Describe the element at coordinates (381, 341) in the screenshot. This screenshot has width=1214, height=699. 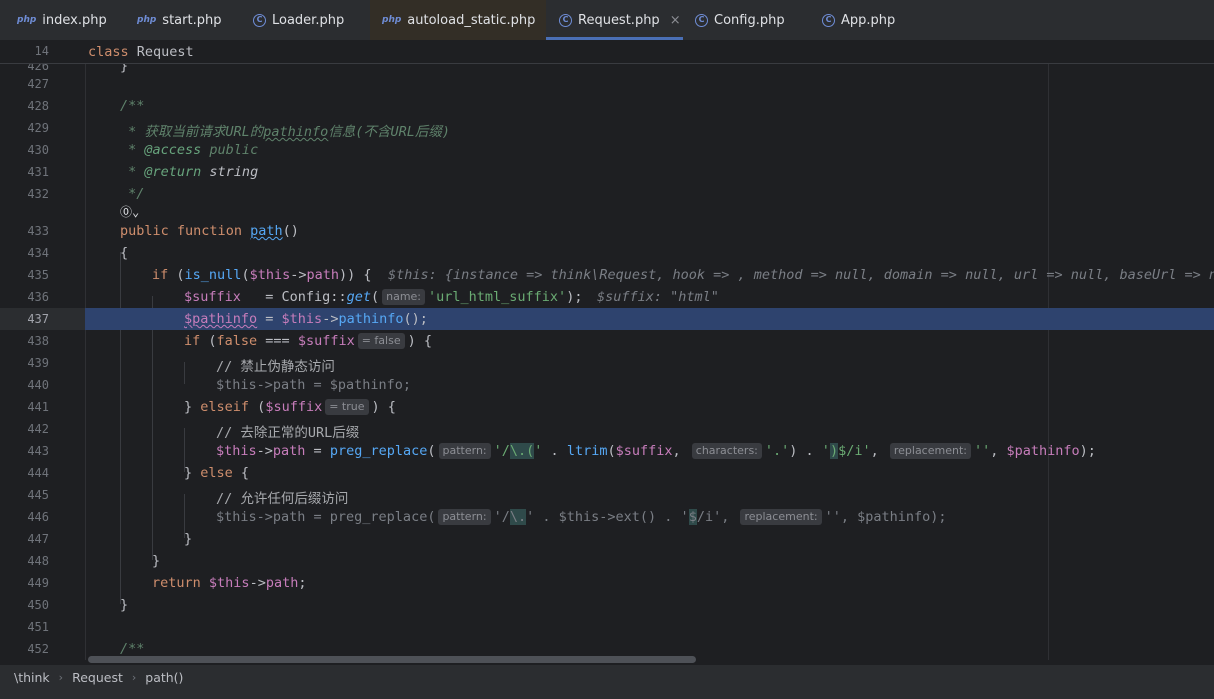
I see `inline-value-hint: = false` at that location.